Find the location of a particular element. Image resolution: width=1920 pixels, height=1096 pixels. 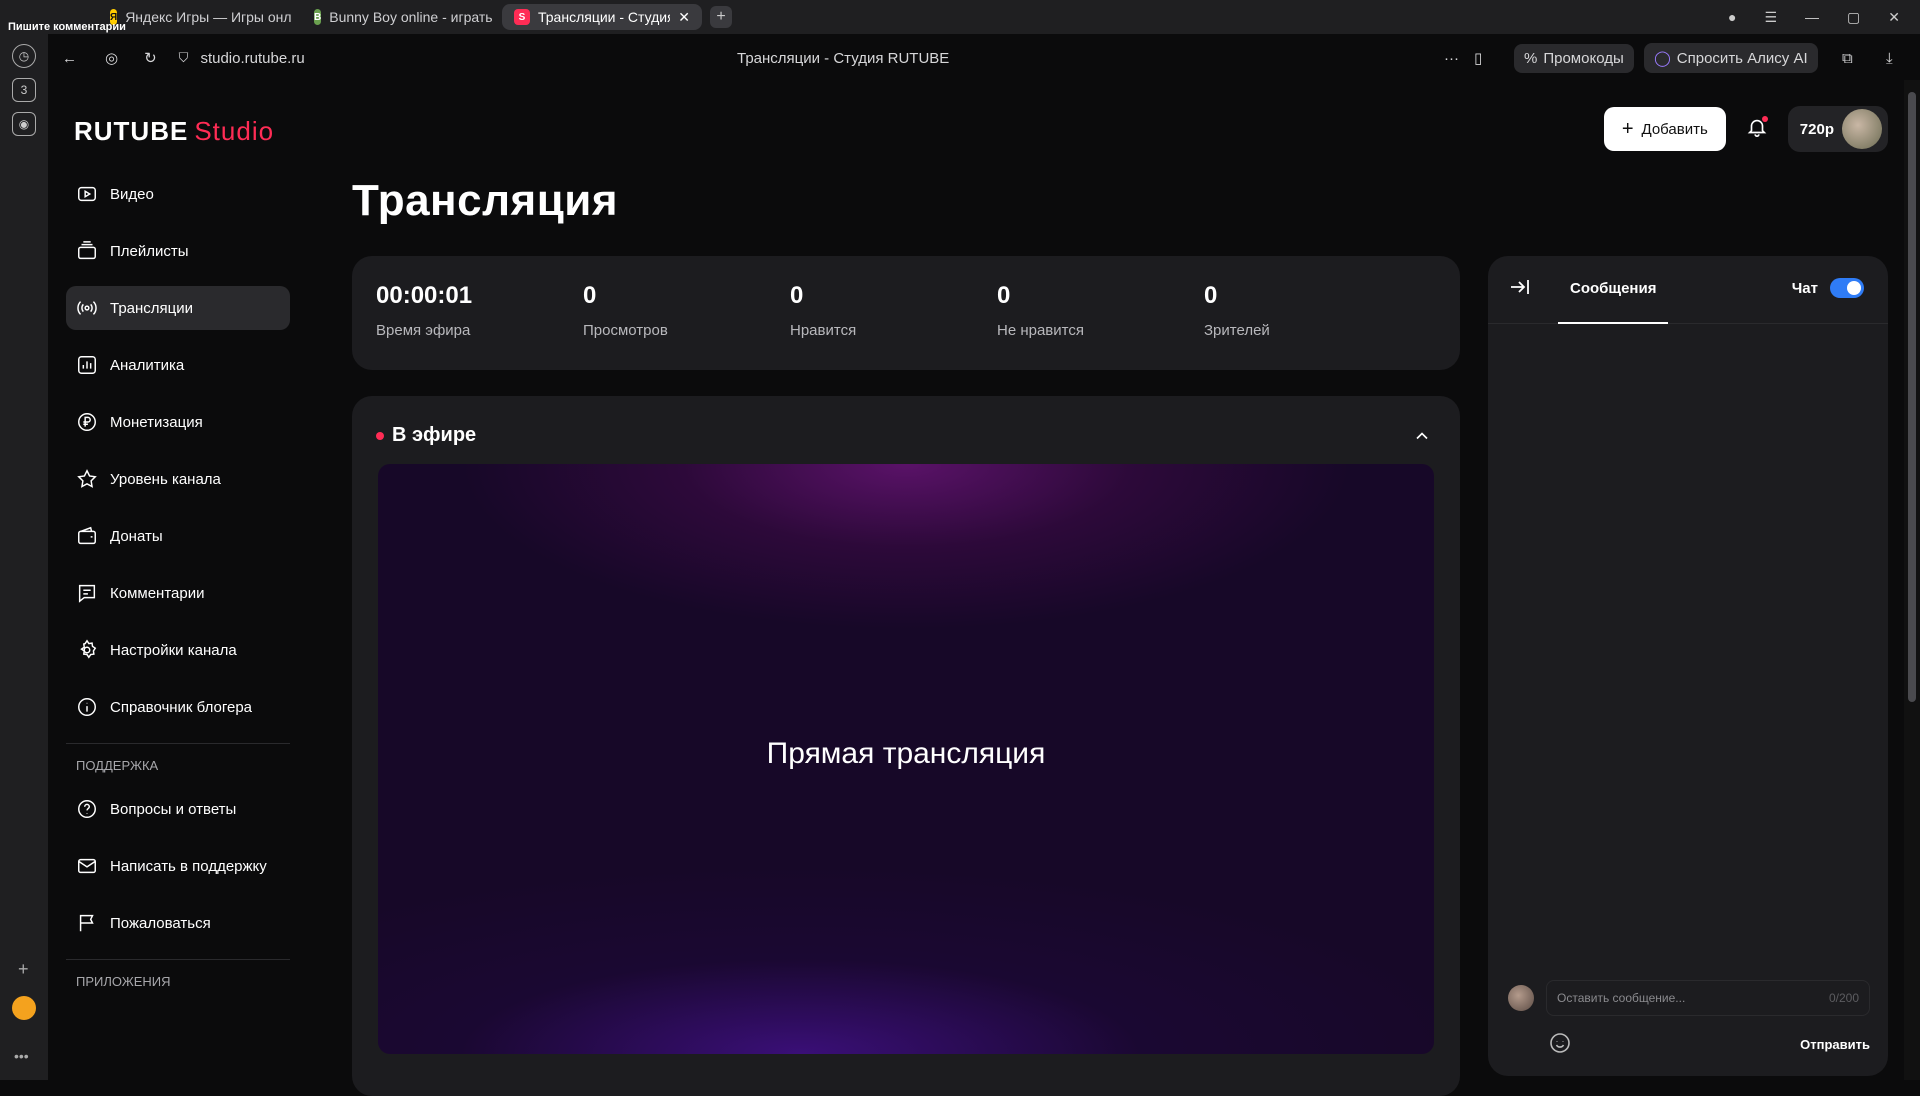

scrollbar-thumb is located at coordinates (1912, 397).